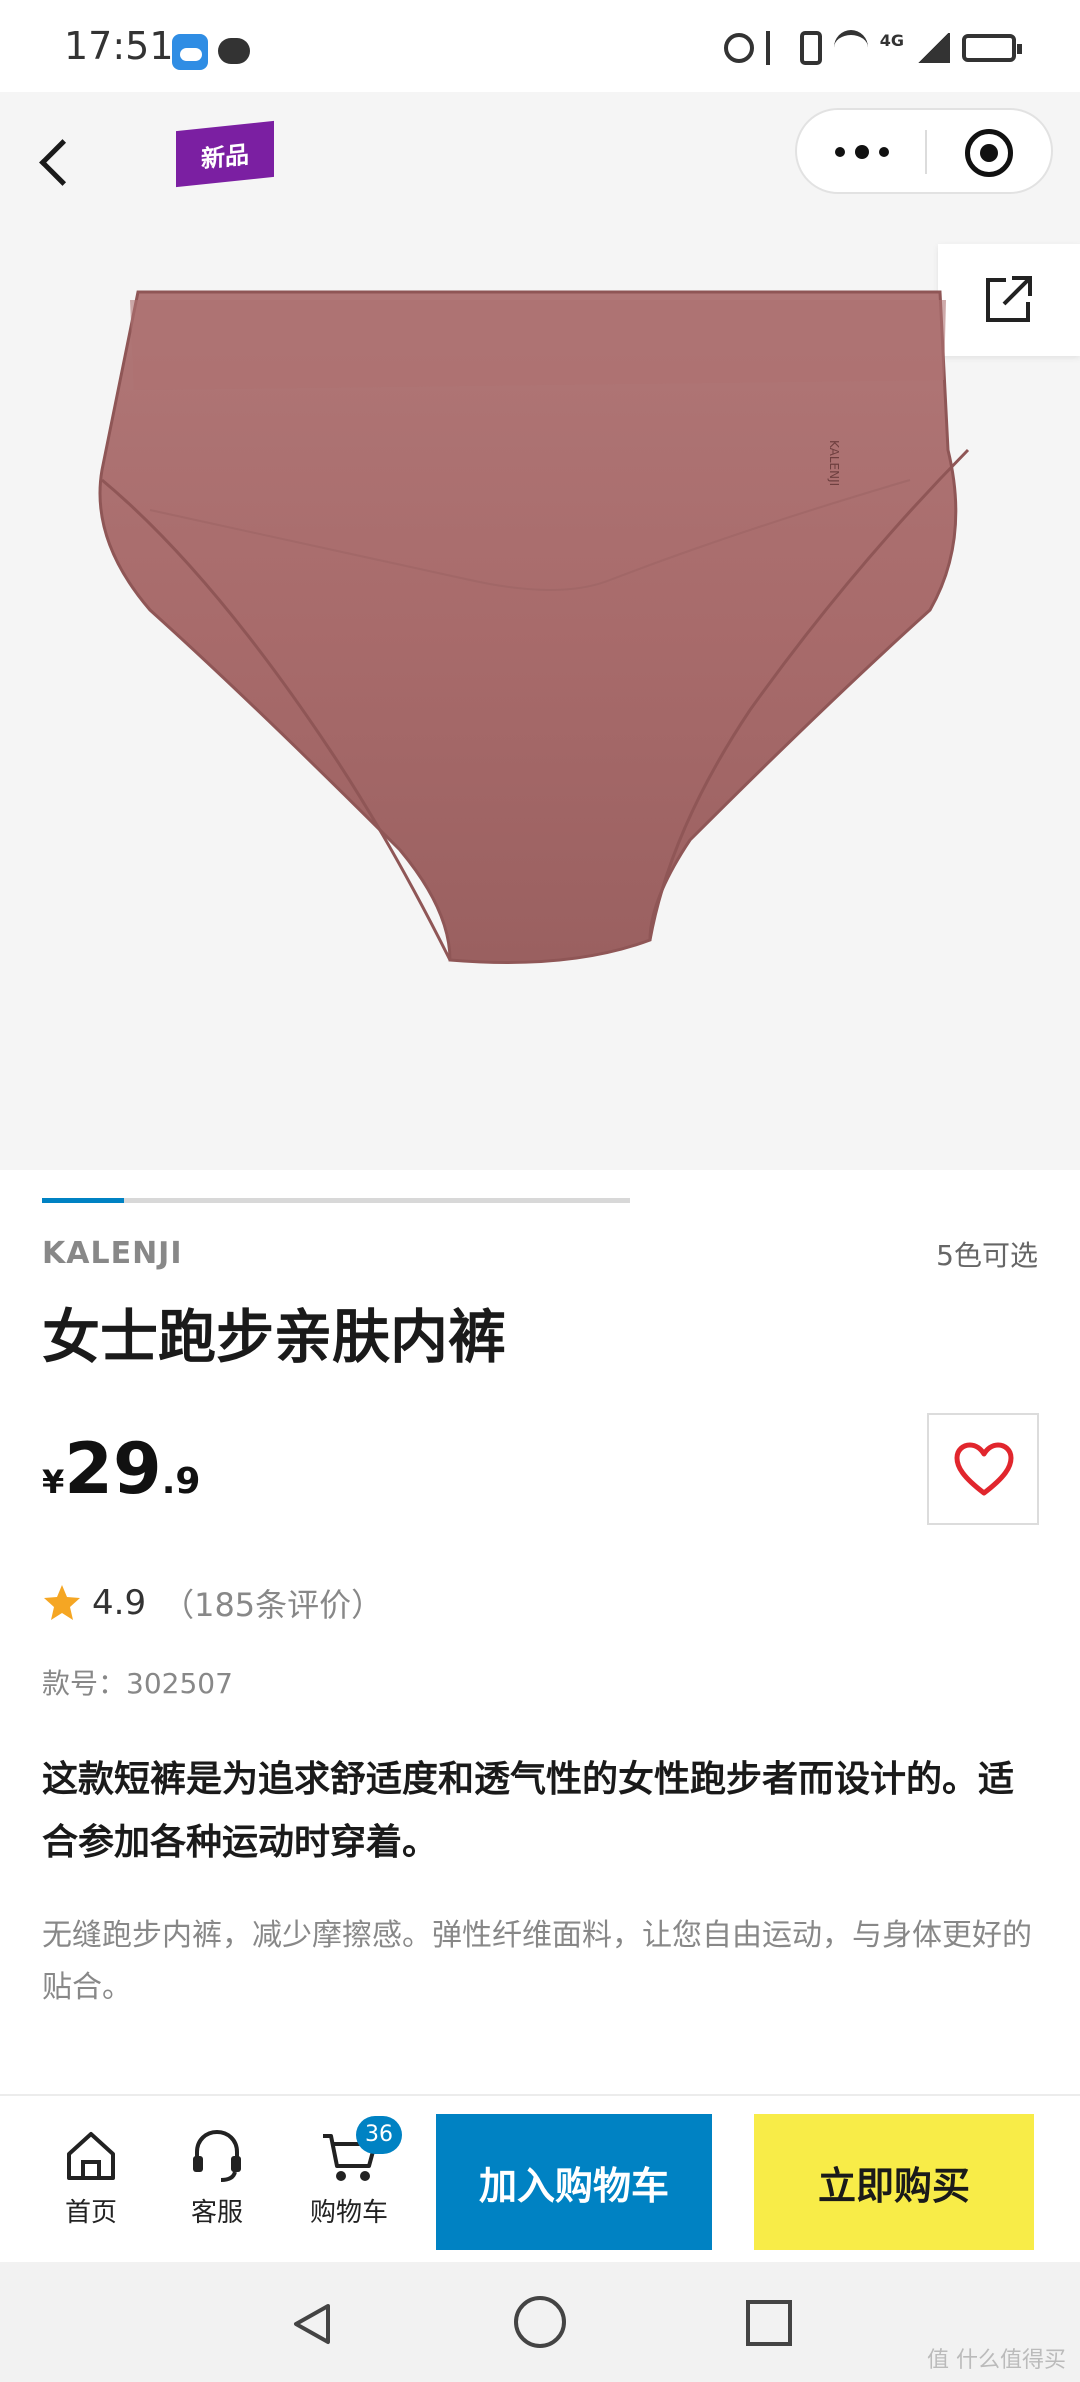 Image resolution: width=1080 pixels, height=2382 pixels. What do you see at coordinates (234, 51) in the screenshot?
I see `chat-notification-icon` at bounding box center [234, 51].